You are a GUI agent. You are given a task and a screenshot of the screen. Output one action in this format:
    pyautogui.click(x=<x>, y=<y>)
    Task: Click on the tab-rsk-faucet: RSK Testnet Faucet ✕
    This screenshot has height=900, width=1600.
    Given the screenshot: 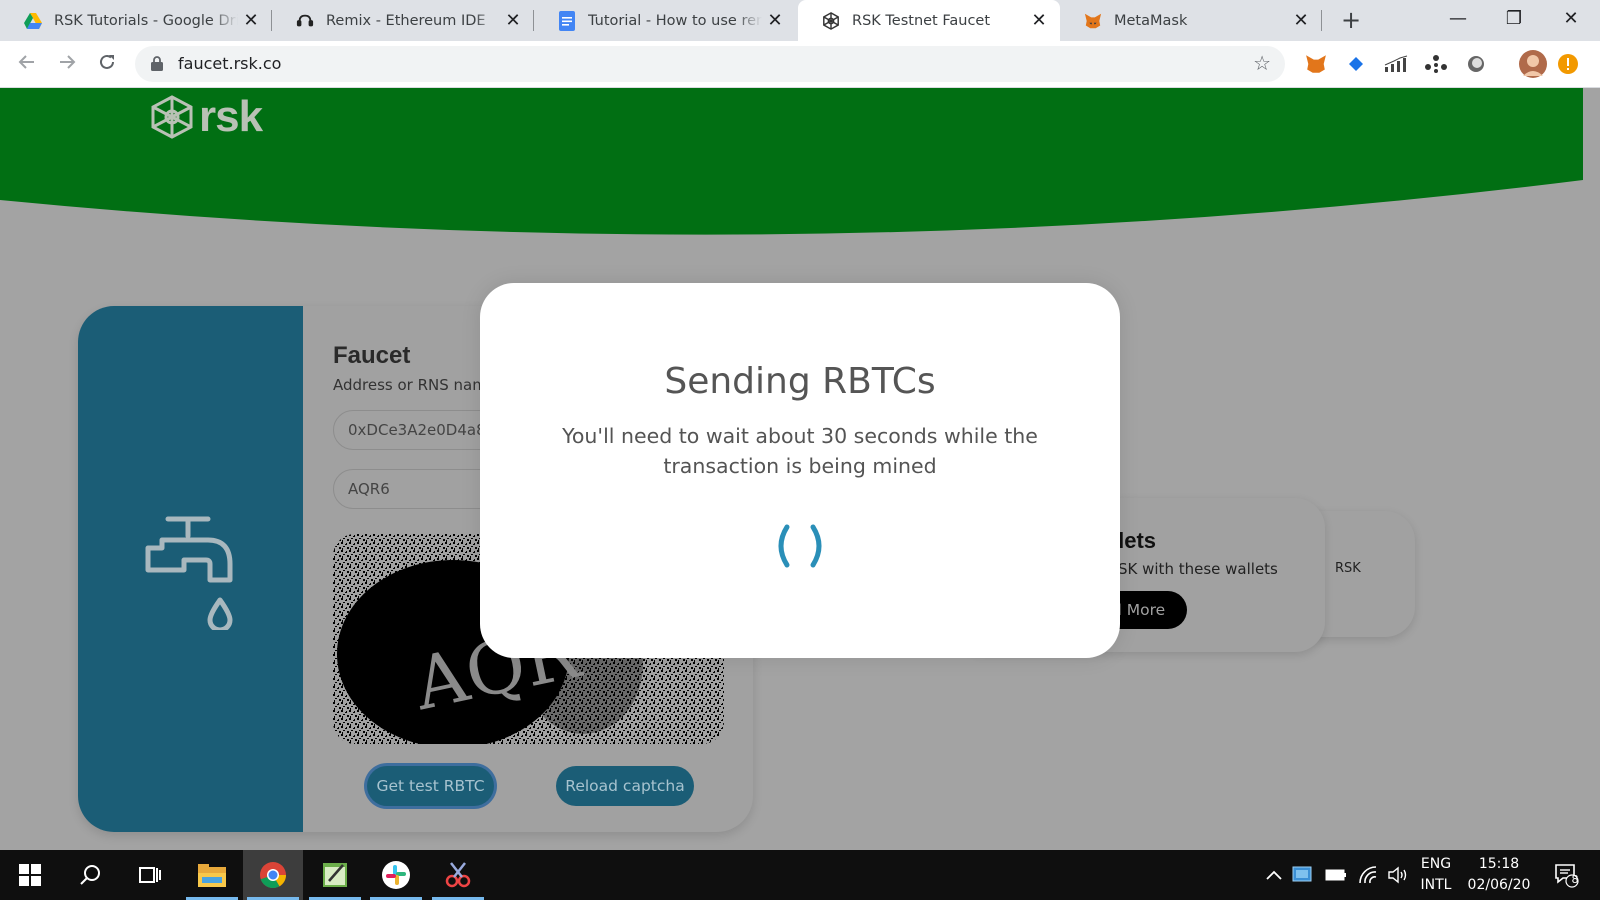 What is the action you would take?
    pyautogui.click(x=929, y=20)
    